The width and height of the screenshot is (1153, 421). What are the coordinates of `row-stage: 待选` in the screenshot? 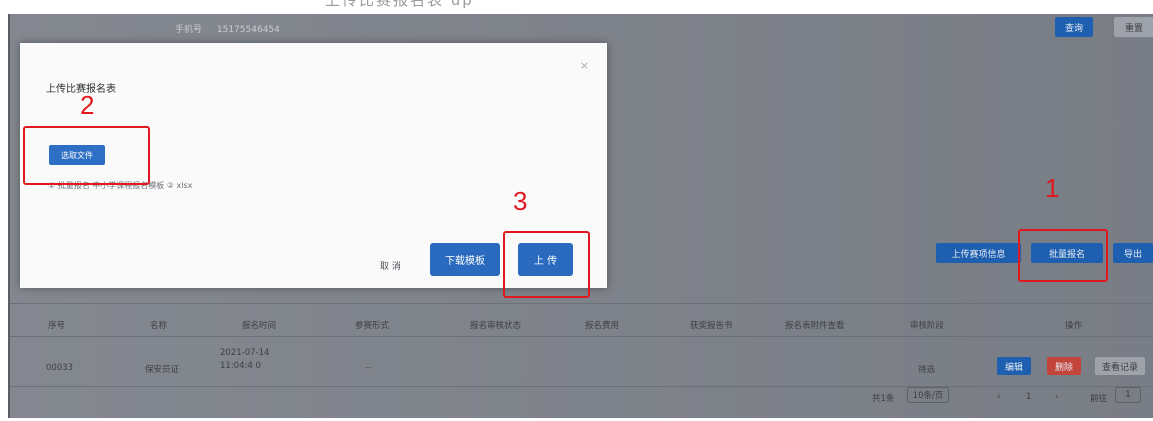 It's located at (927, 370).